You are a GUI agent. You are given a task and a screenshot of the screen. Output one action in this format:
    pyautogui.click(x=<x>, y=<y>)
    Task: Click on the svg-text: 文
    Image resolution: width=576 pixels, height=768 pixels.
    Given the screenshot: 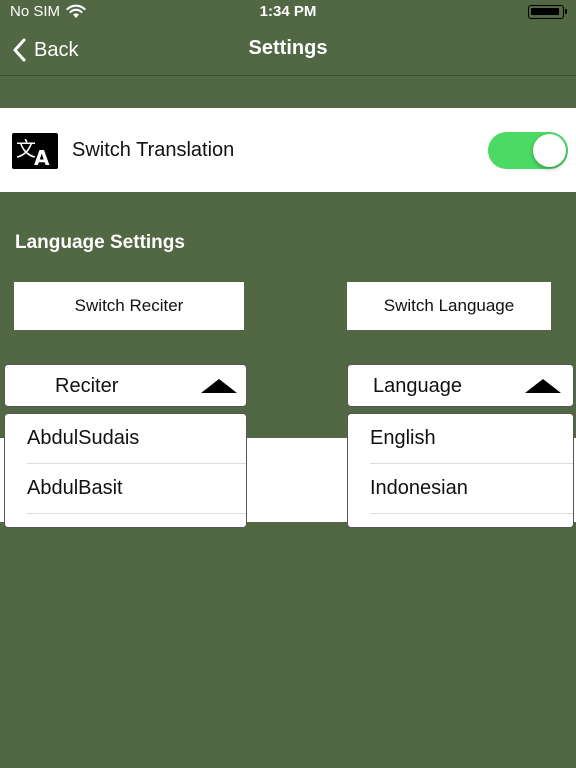 What is the action you would take?
    pyautogui.click(x=26, y=149)
    